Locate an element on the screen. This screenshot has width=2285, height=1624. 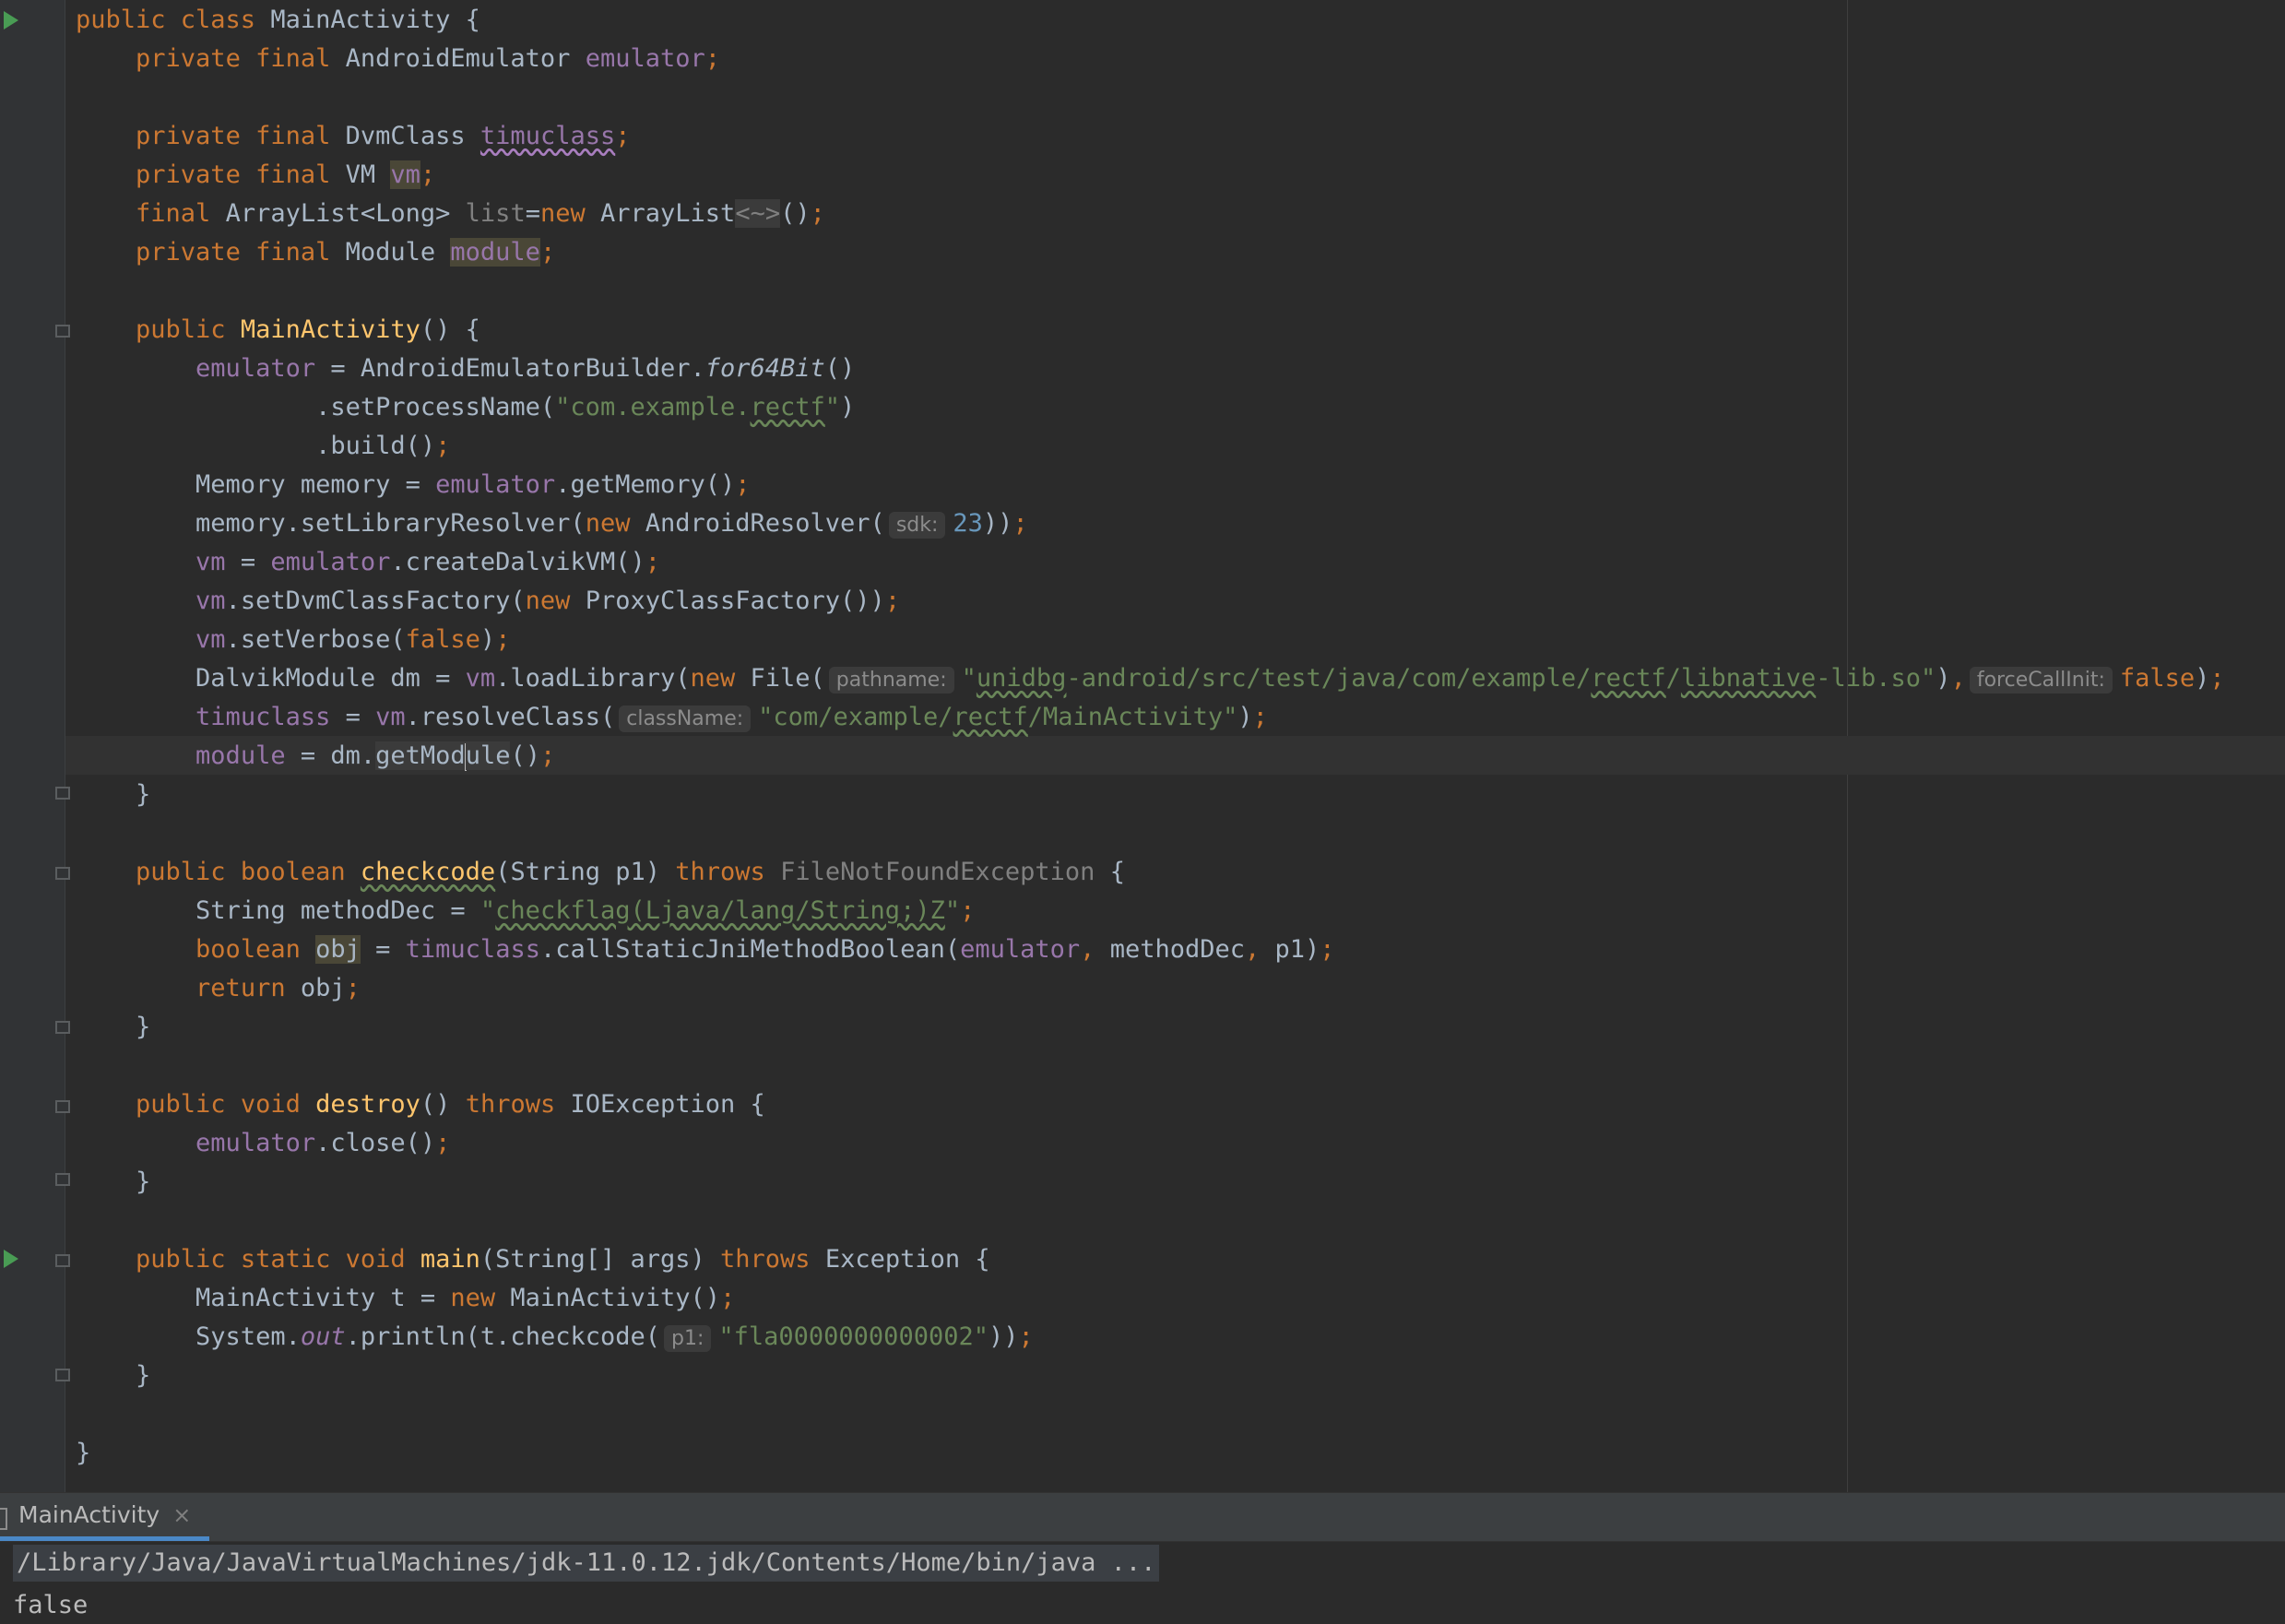
run-tab-mainactivity: MainActivity × is located at coordinates (105, 1517).